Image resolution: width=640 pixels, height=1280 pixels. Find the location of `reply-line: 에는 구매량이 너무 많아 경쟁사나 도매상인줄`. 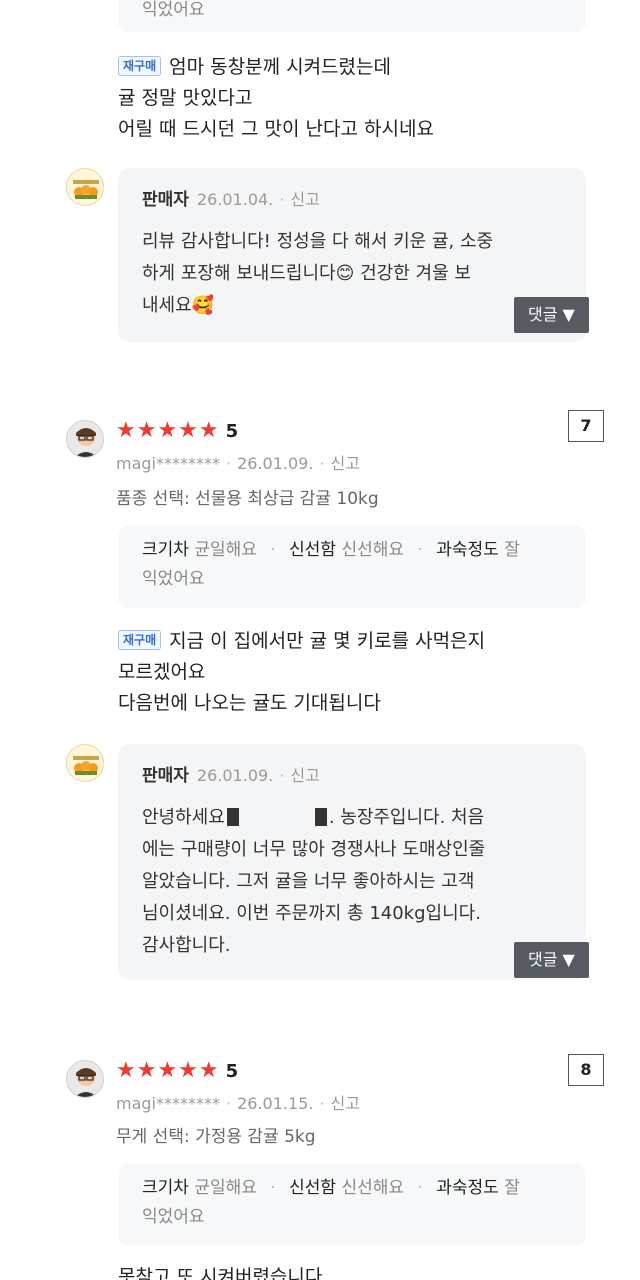

reply-line: 에는 구매량이 너무 많아 경쟁사나 도매상인줄 is located at coordinates (314, 849).